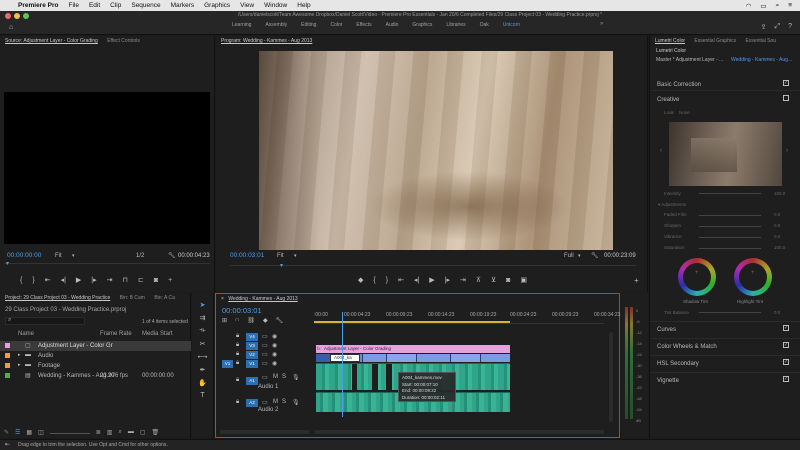 Image resolution: width=800 pixels, height=450 pixels. I want to click on minimize-window-button, so click(17, 16).